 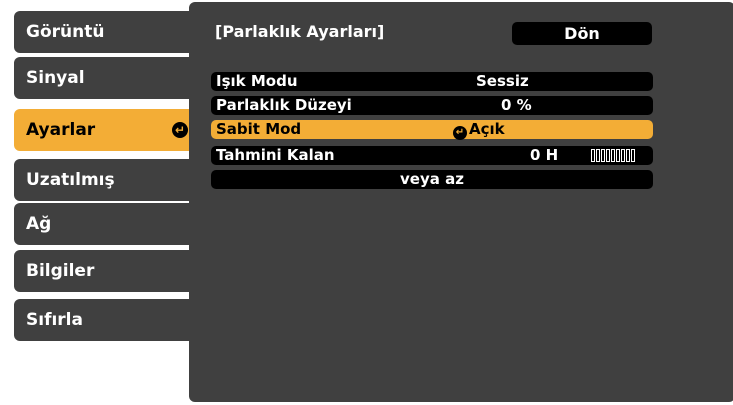 I want to click on row-sabit-mod: Sabit Mod ↵ Açık, so click(x=432, y=130).